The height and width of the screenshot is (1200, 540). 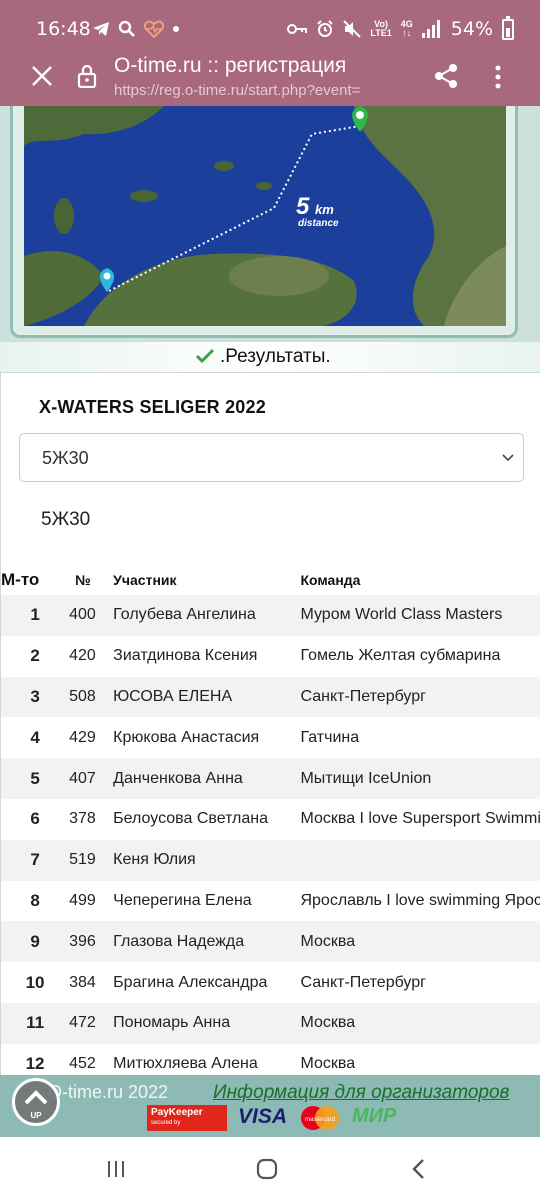 I want to click on distance-unit-text: km, so click(x=324, y=209).